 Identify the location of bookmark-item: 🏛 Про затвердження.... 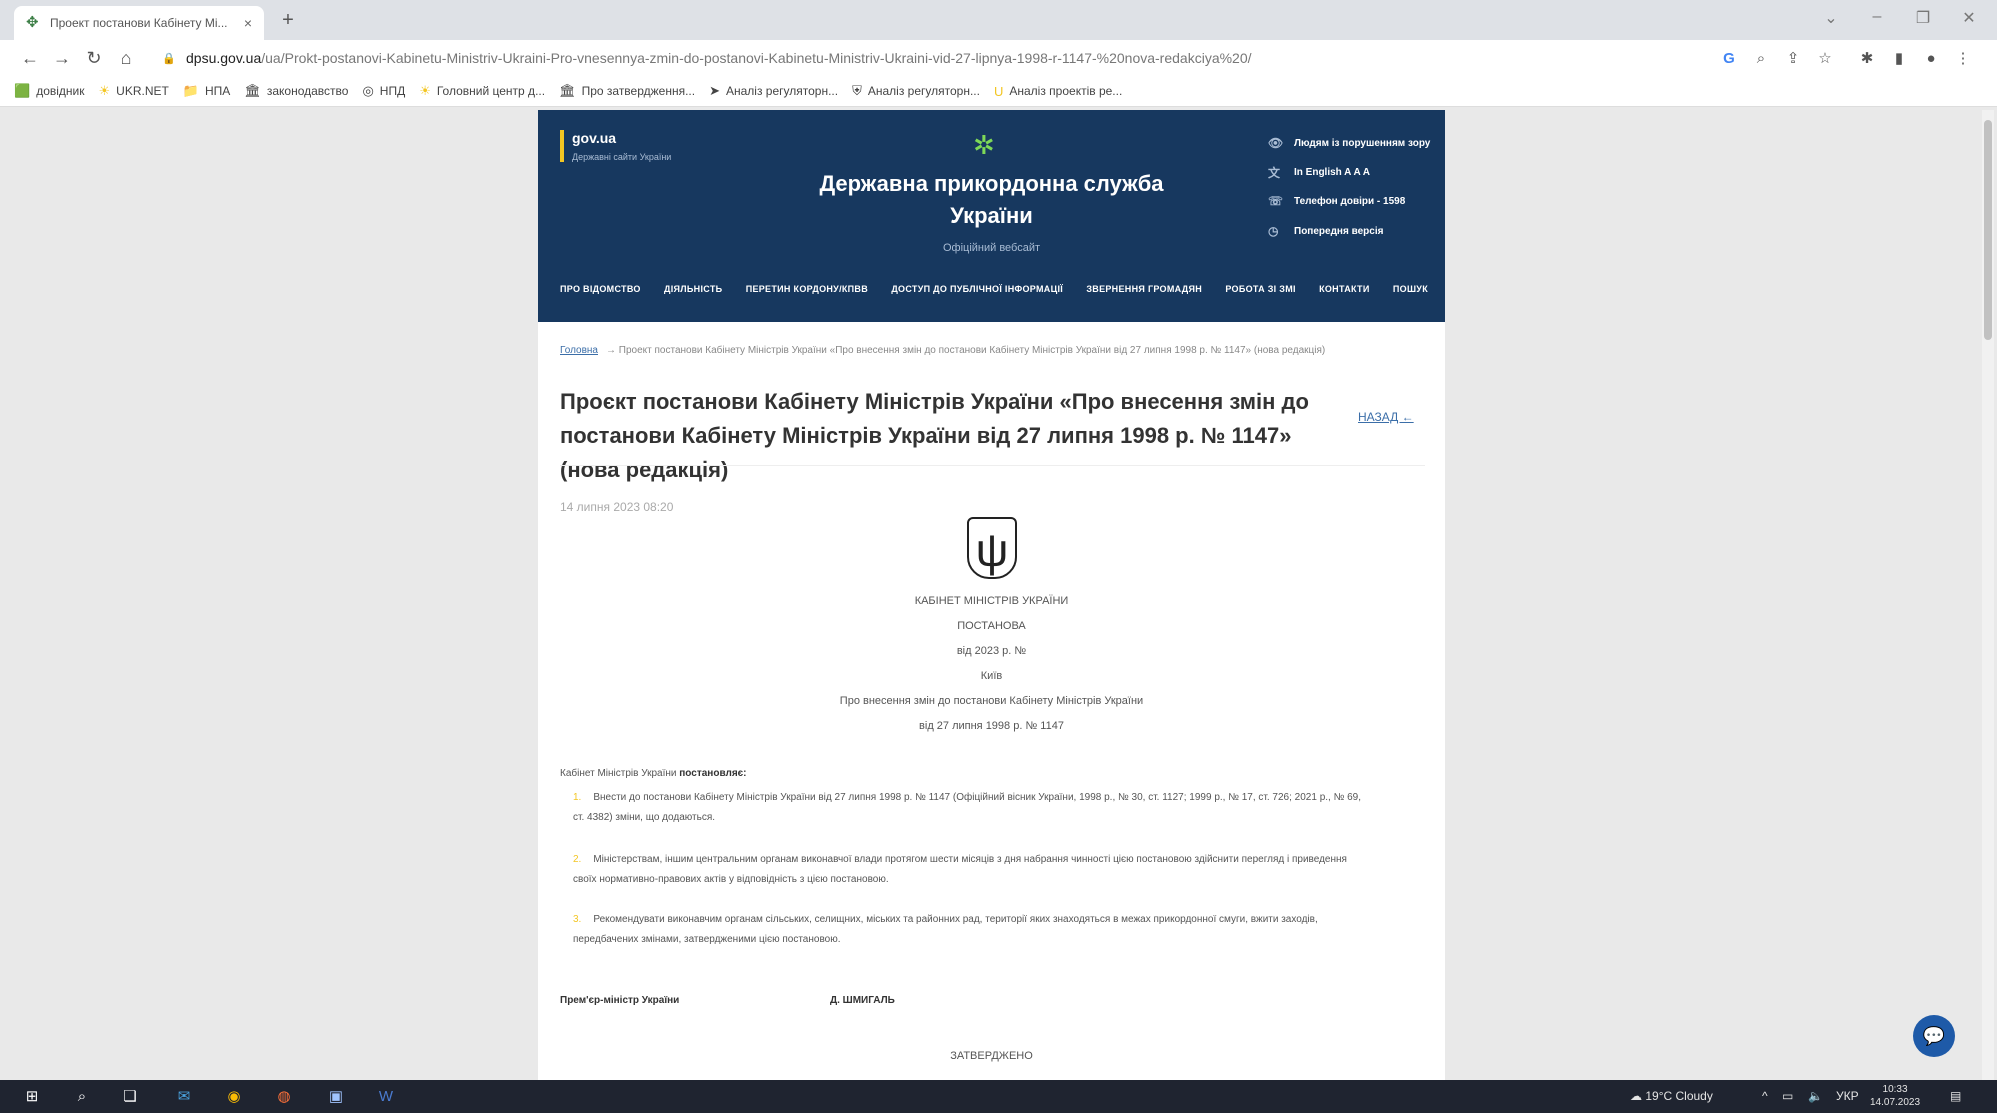
(627, 91).